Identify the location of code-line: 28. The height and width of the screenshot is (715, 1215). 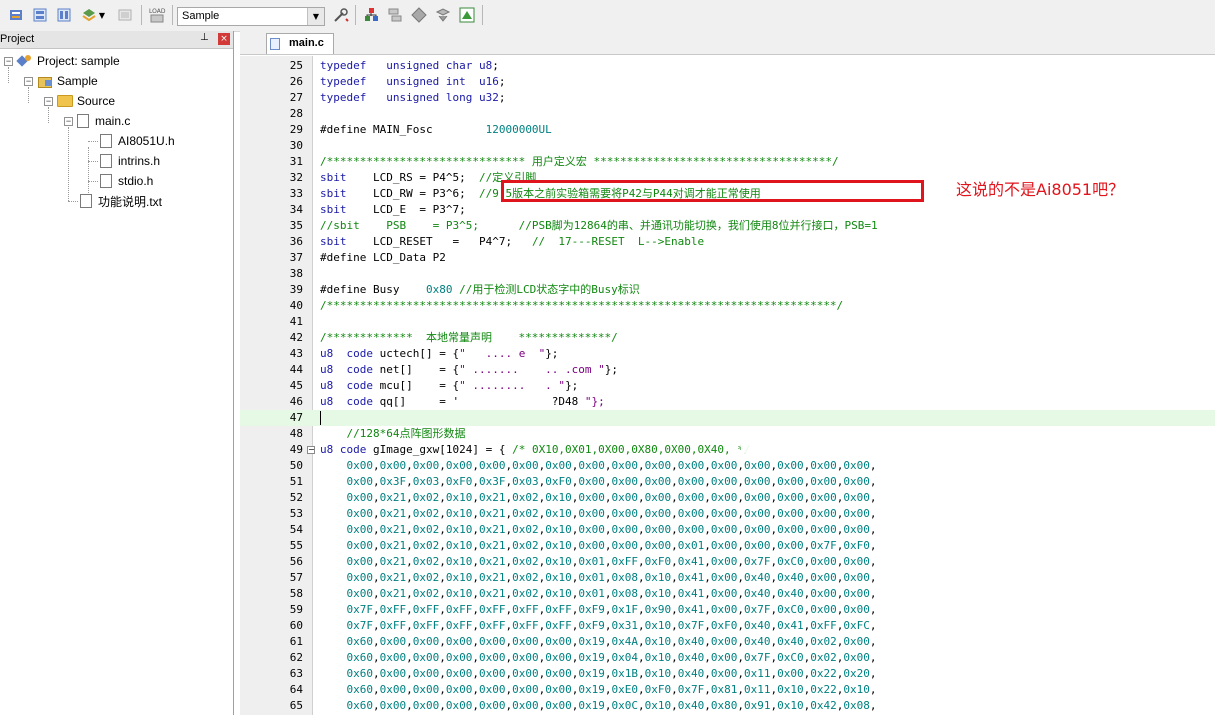
(727, 114).